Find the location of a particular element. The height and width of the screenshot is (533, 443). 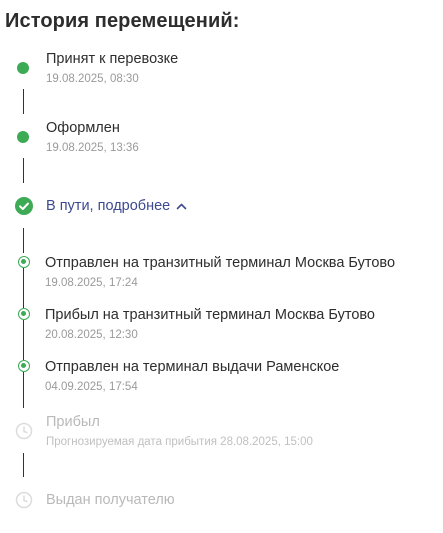

check-circle-icon is located at coordinates (24, 206).